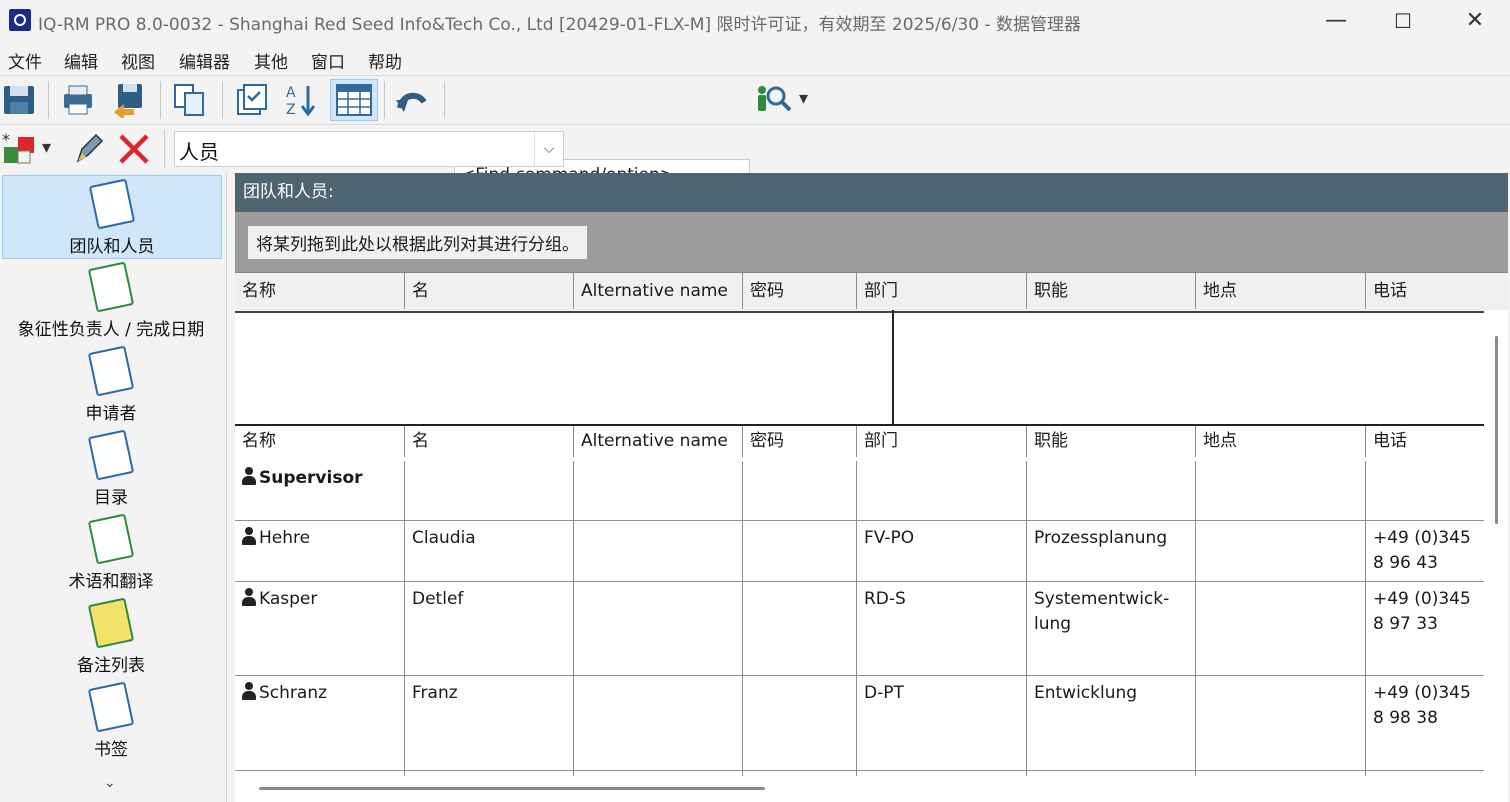 The image size is (1510, 802). I want to click on sidebar-item-glossary: 术语和翻译, so click(111, 552).